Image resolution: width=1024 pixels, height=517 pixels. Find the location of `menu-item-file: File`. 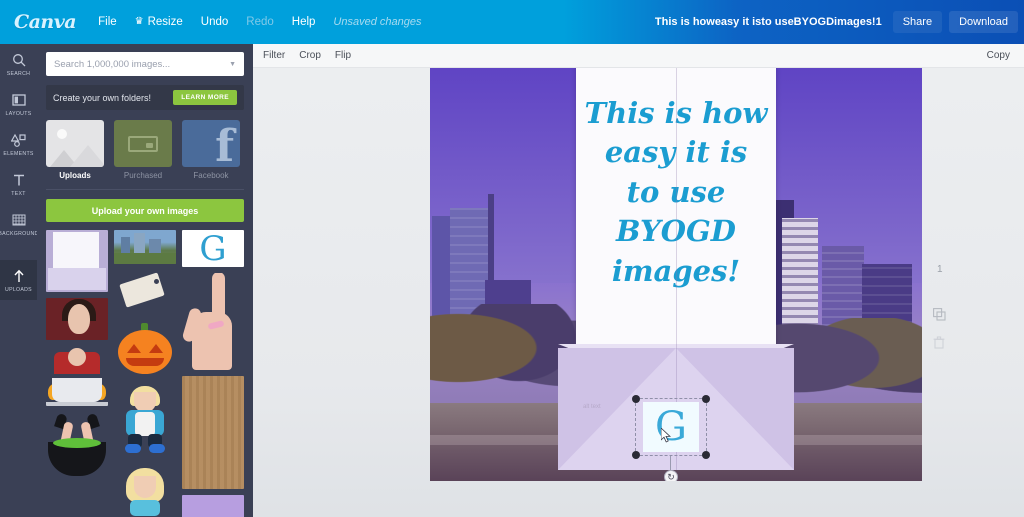

menu-item-file: File is located at coordinates (107, 22).